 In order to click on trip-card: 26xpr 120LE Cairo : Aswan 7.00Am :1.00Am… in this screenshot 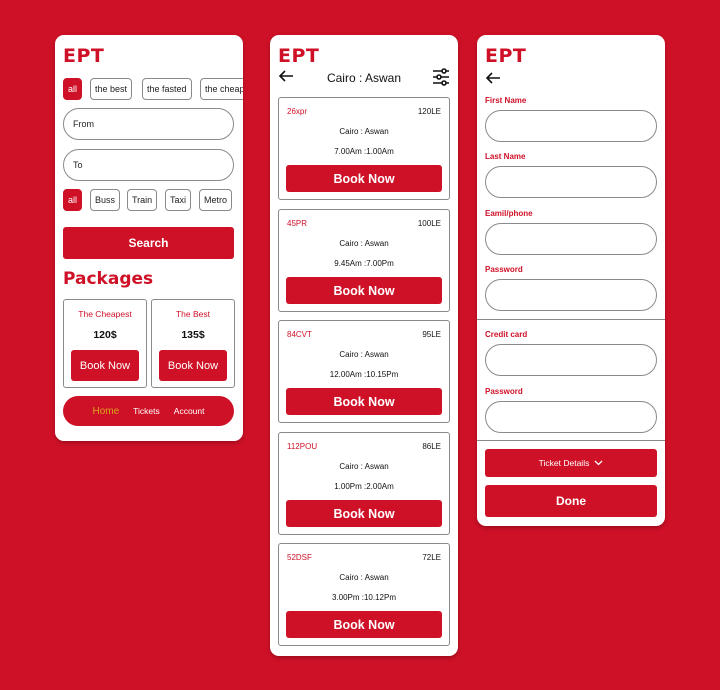, I will do `click(364, 148)`.